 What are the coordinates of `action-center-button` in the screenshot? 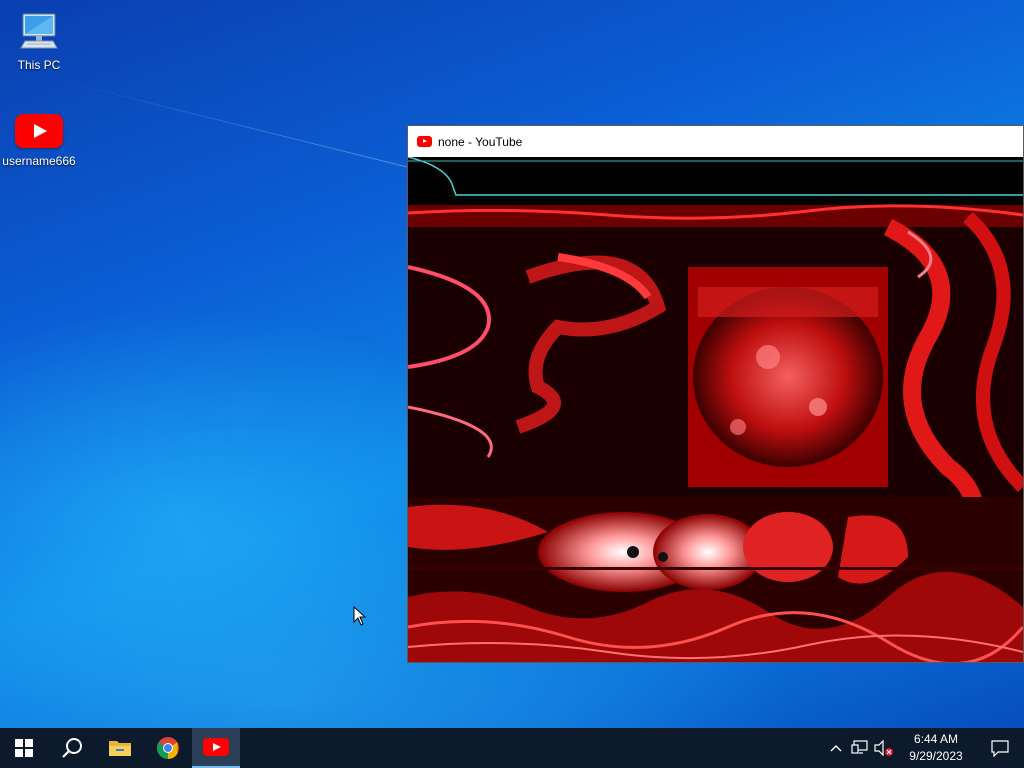 It's located at (1000, 748).